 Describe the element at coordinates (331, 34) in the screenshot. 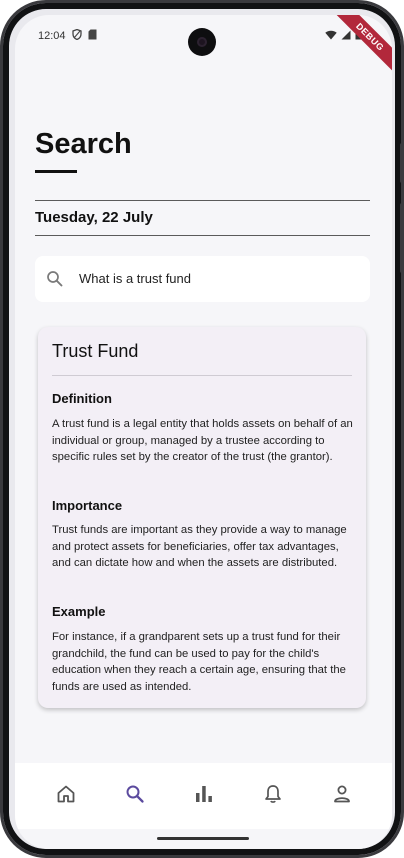

I see `wifi-icon` at that location.